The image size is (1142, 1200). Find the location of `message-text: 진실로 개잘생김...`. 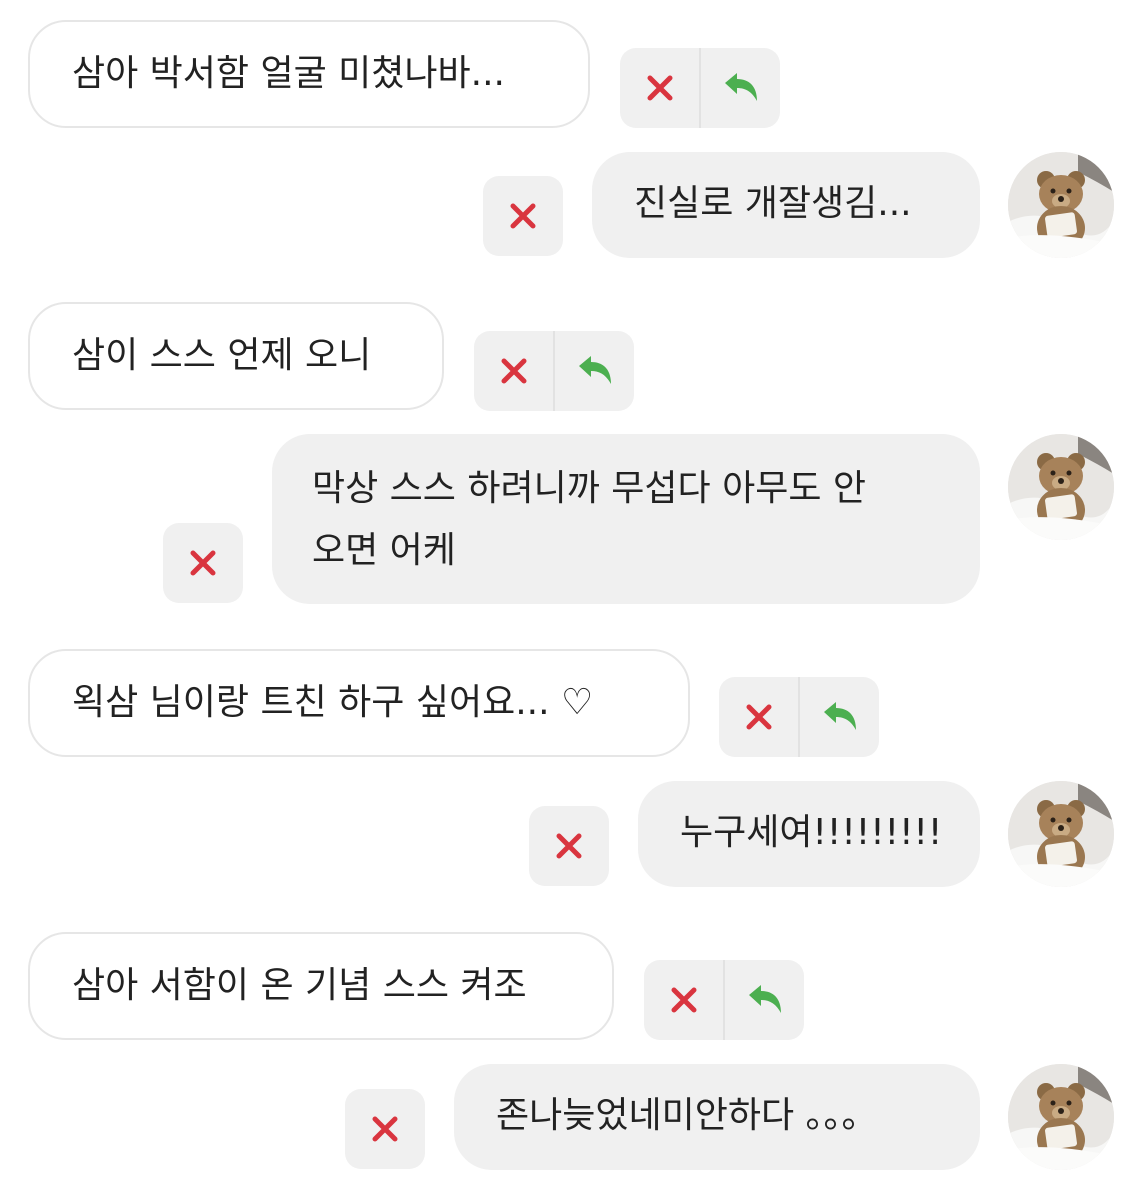

message-text: 진실로 개잘생김... is located at coordinates (773, 203).